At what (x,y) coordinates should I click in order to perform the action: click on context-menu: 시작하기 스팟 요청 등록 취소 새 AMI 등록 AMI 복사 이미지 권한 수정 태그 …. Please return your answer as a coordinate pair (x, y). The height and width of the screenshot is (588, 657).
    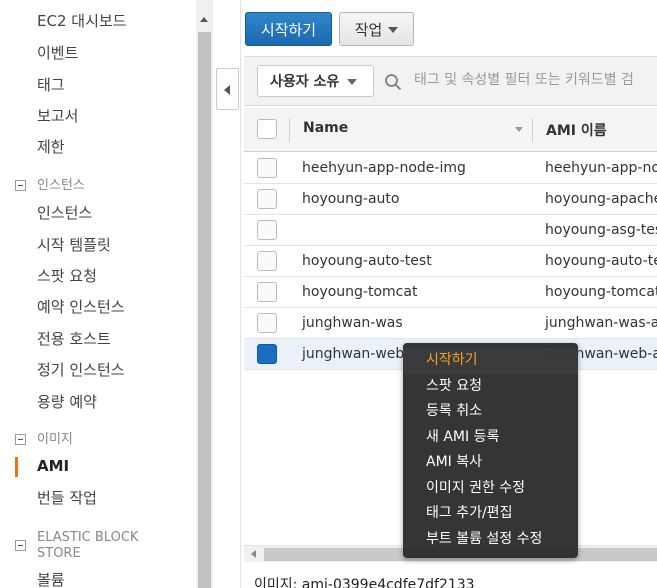
    Looking at the image, I should click on (490, 450).